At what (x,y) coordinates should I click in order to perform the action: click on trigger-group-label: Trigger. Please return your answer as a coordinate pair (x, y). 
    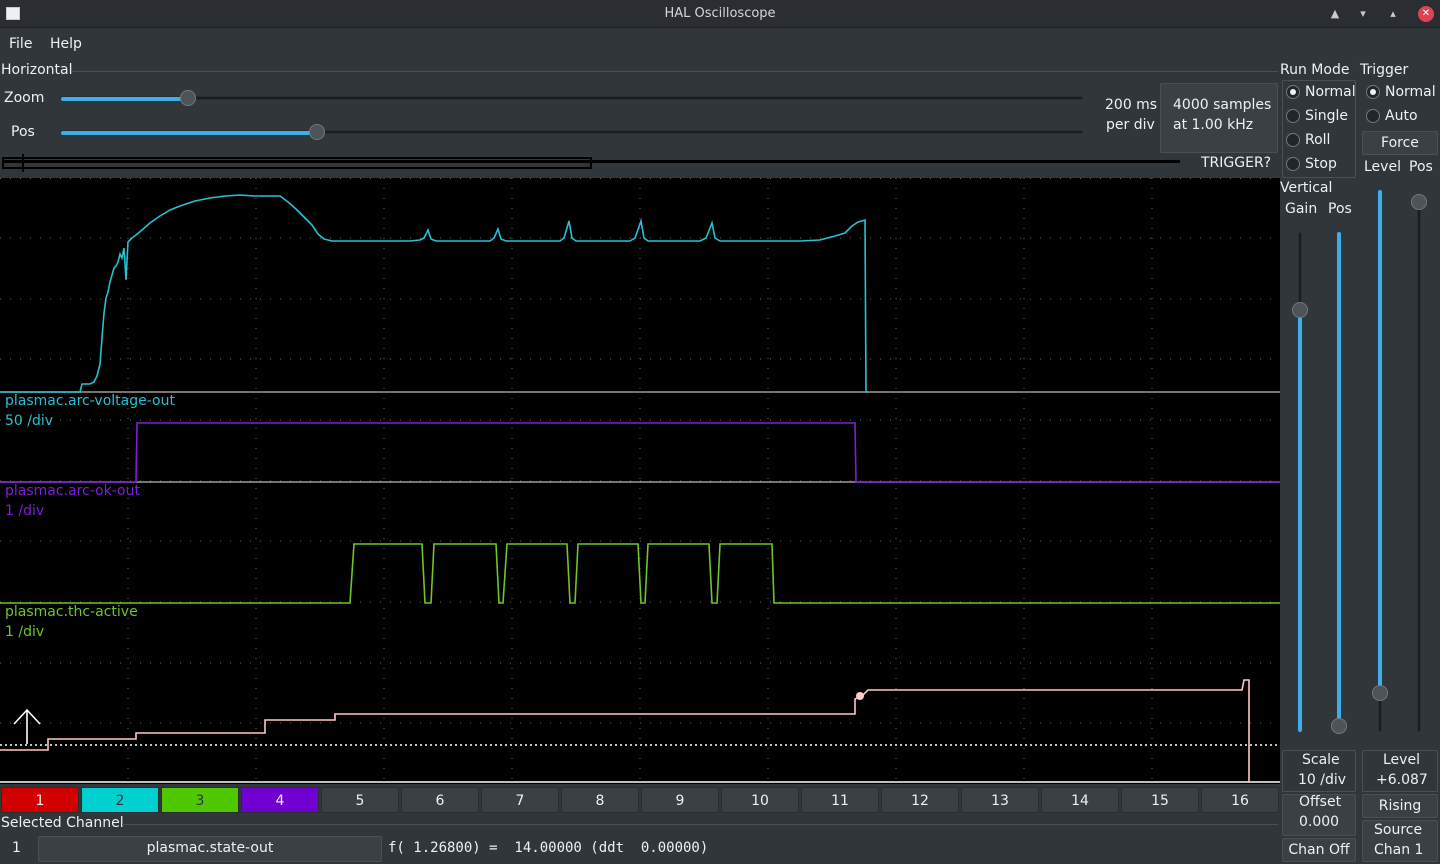
    Looking at the image, I should click on (1384, 70).